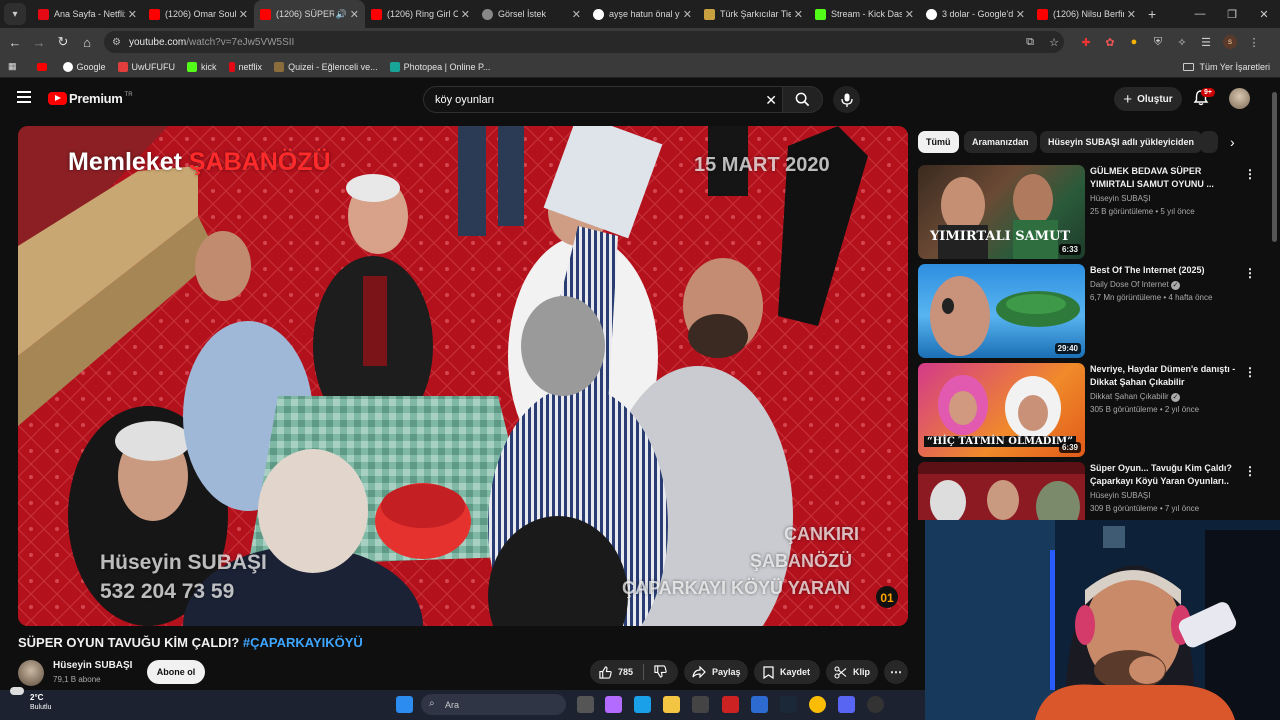  What do you see at coordinates (1182, 42) in the screenshot?
I see `puzzle-icon: ✧` at bounding box center [1182, 42].